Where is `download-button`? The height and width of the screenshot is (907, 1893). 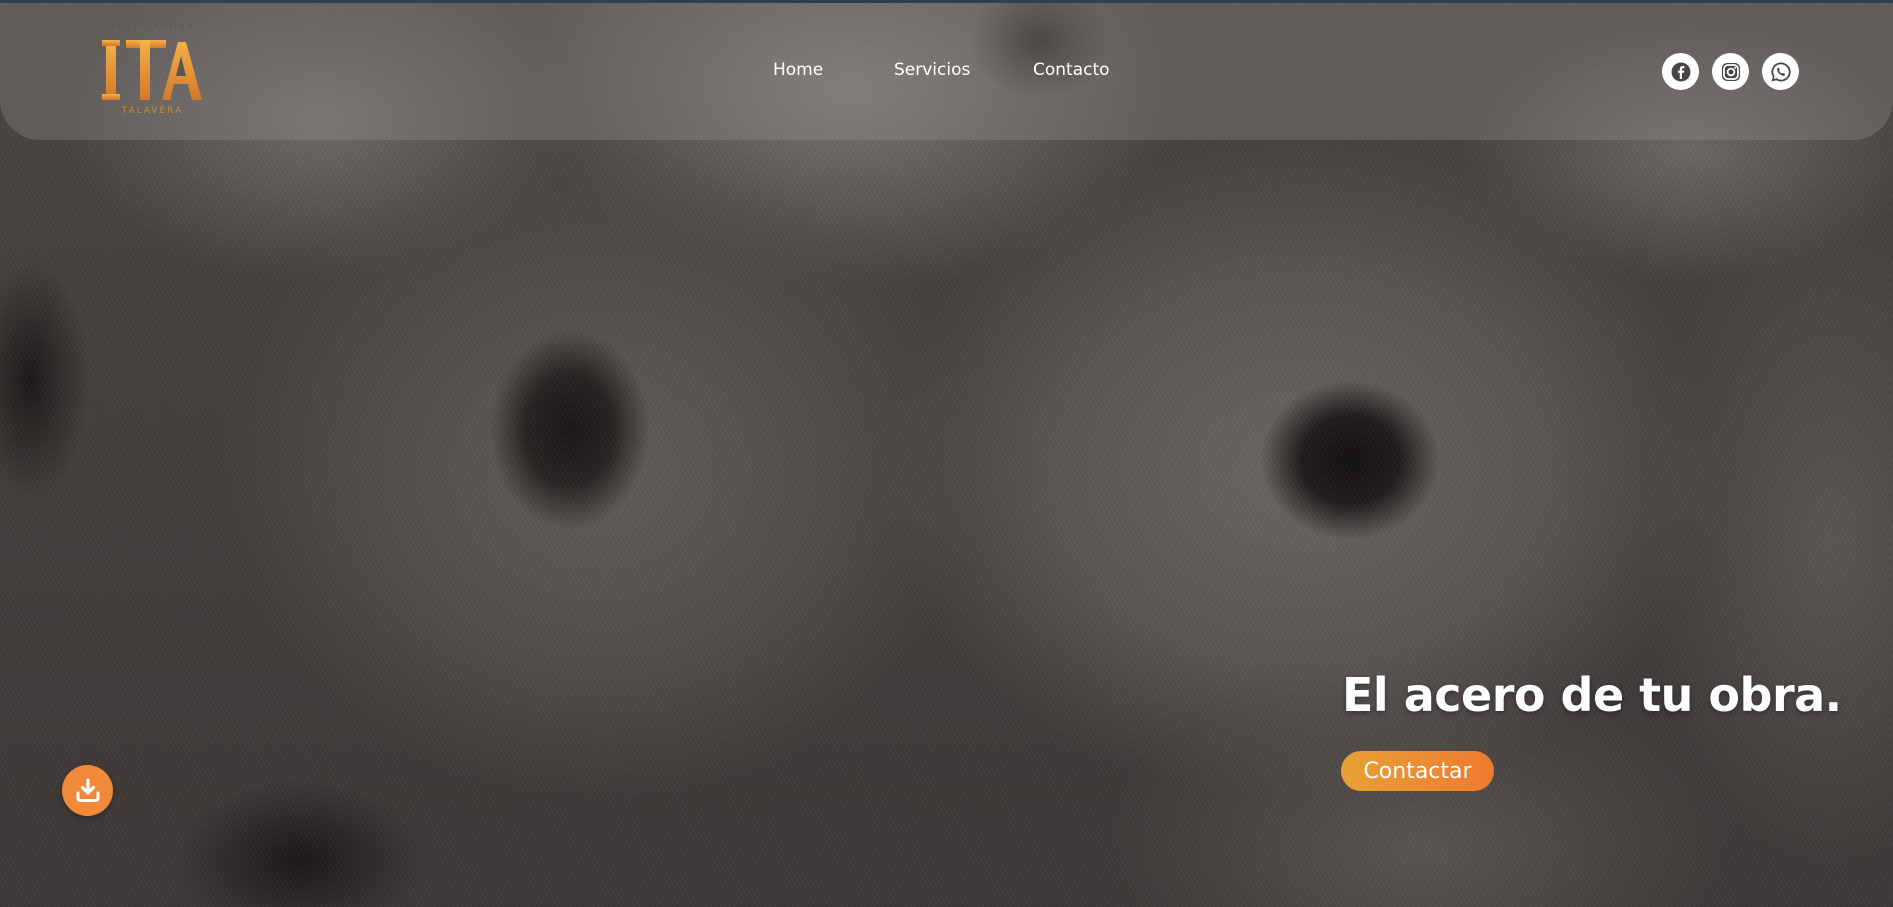 download-button is located at coordinates (87, 790).